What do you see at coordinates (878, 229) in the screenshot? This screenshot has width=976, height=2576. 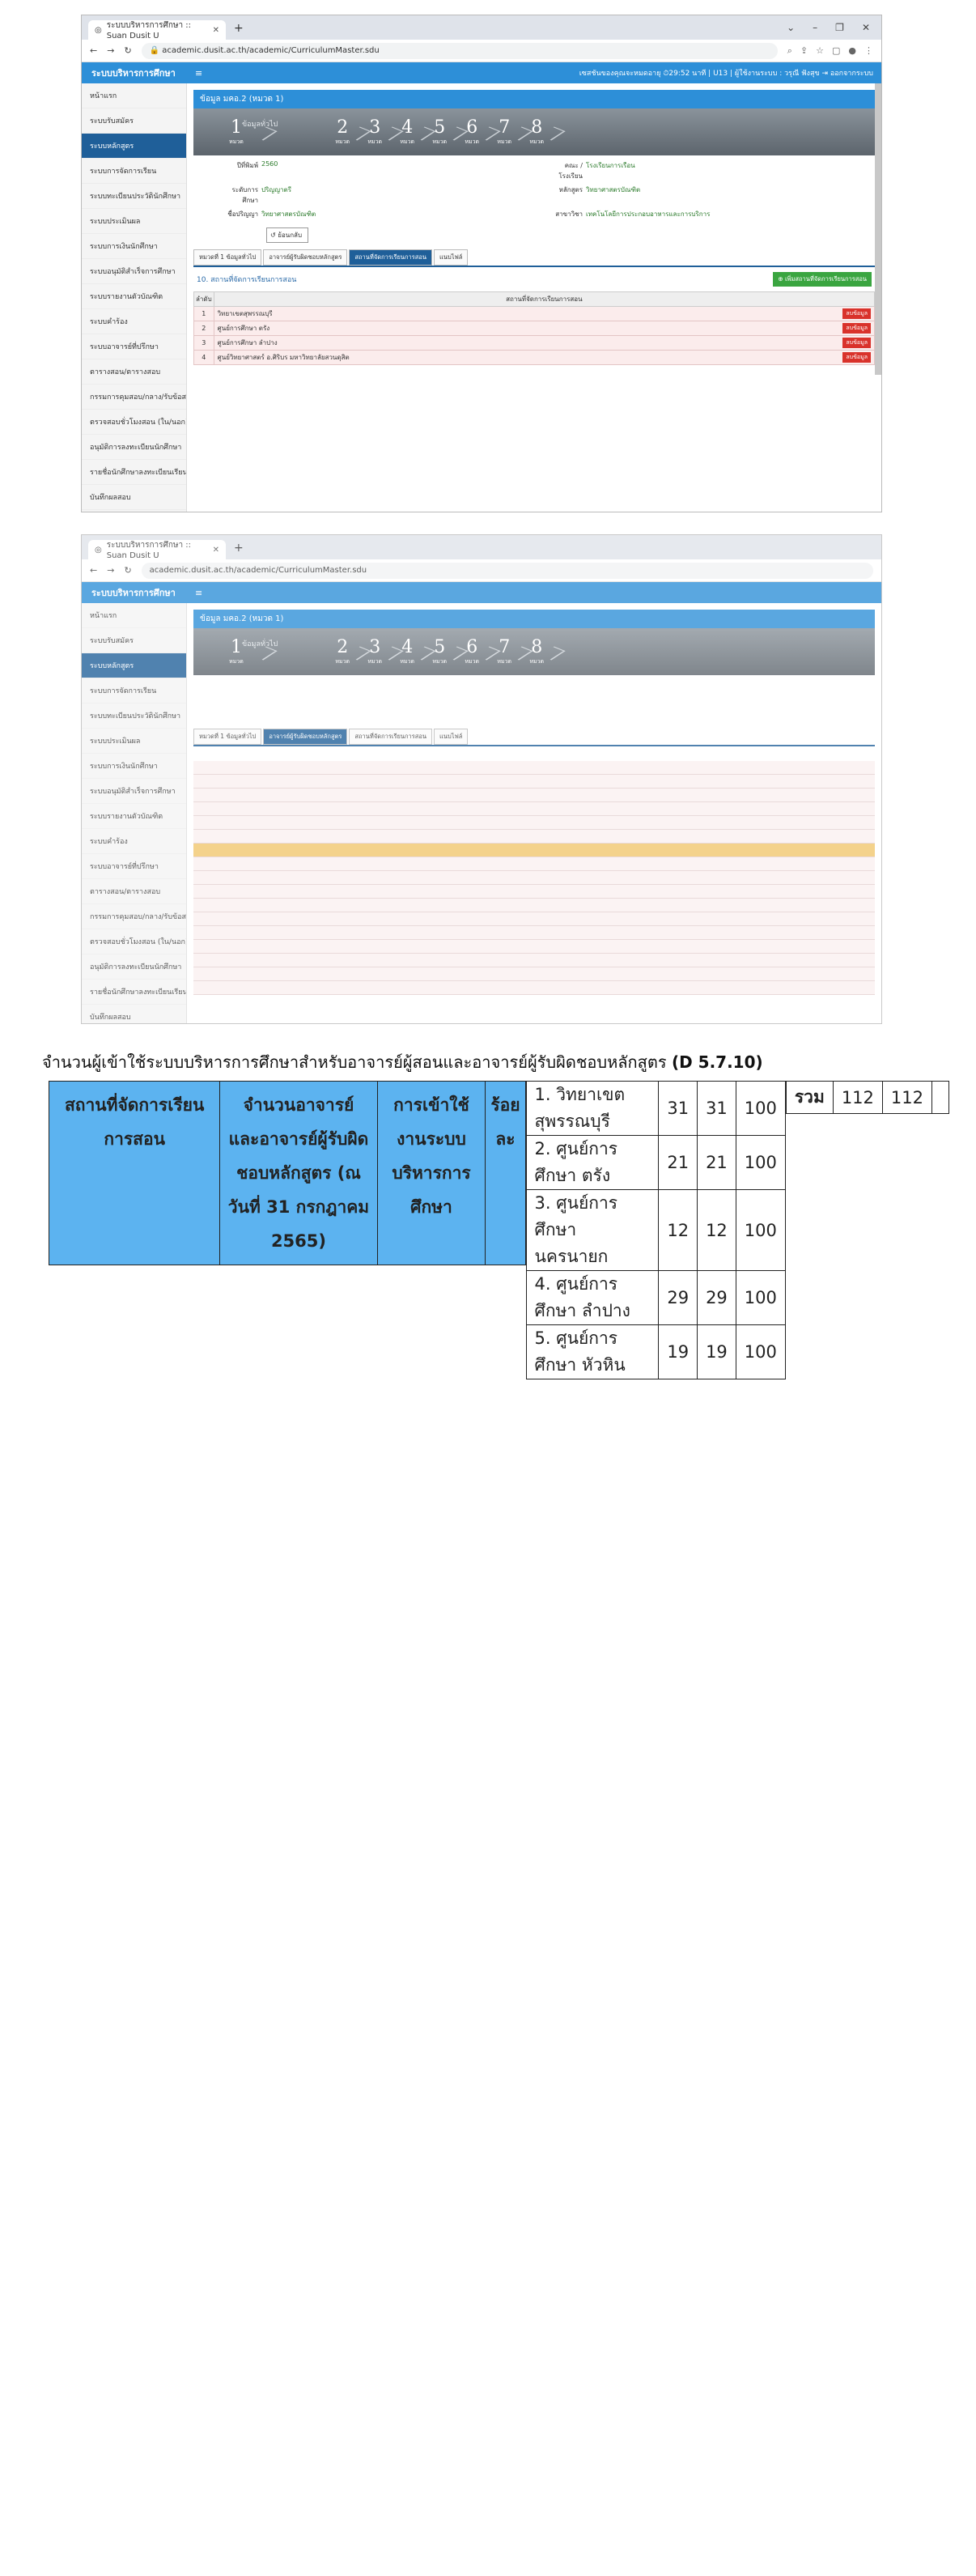 I see `scrollbar` at bounding box center [878, 229].